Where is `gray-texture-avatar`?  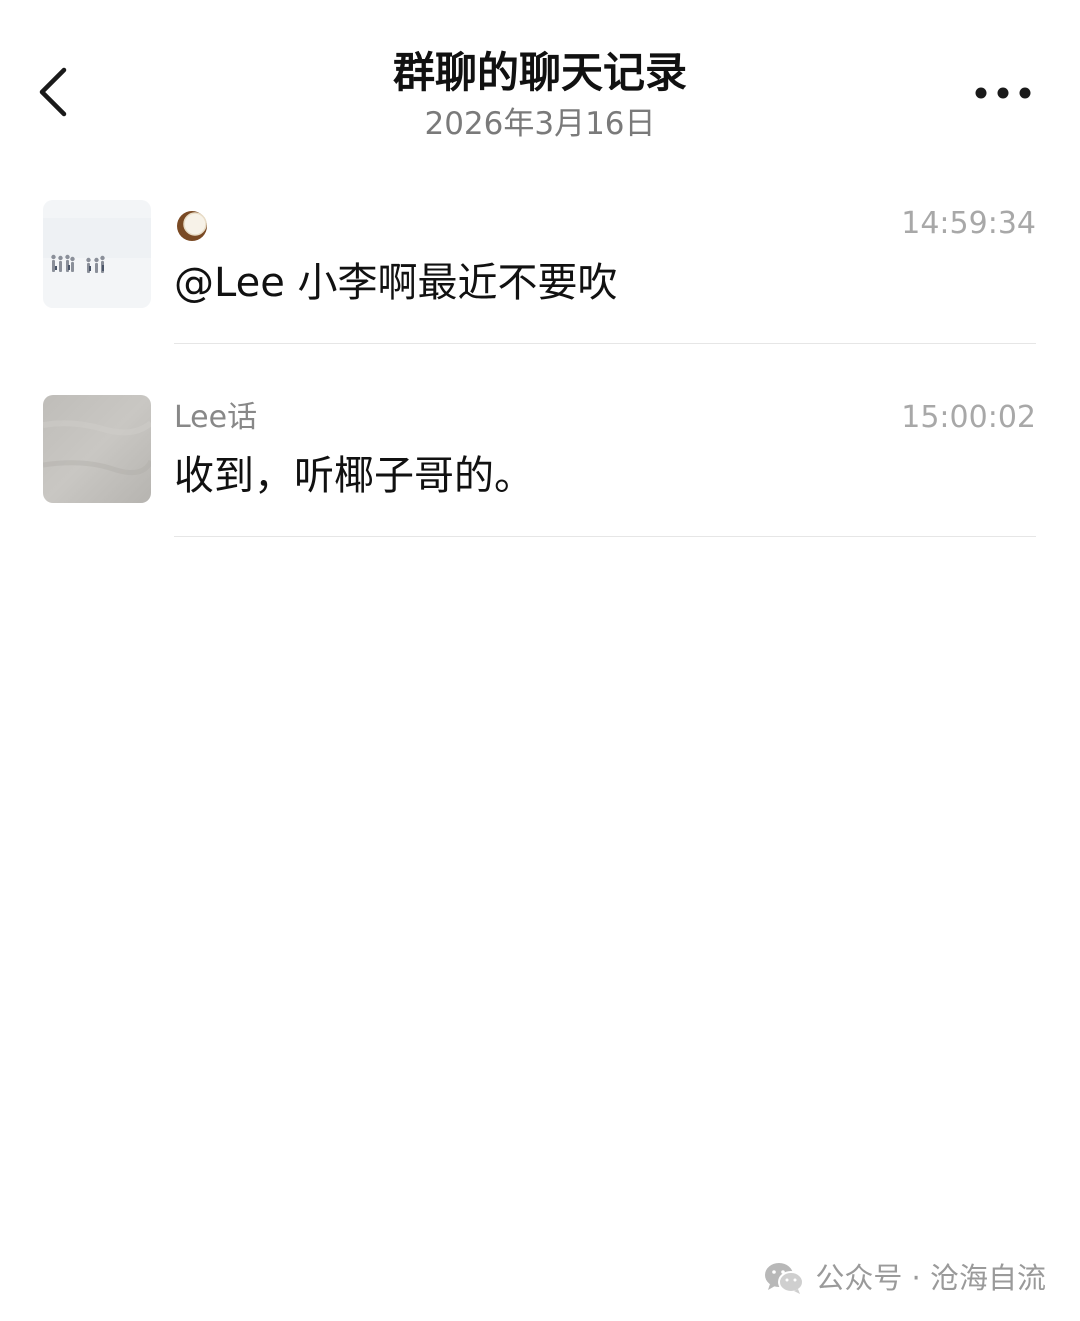
gray-texture-avatar is located at coordinates (97, 449).